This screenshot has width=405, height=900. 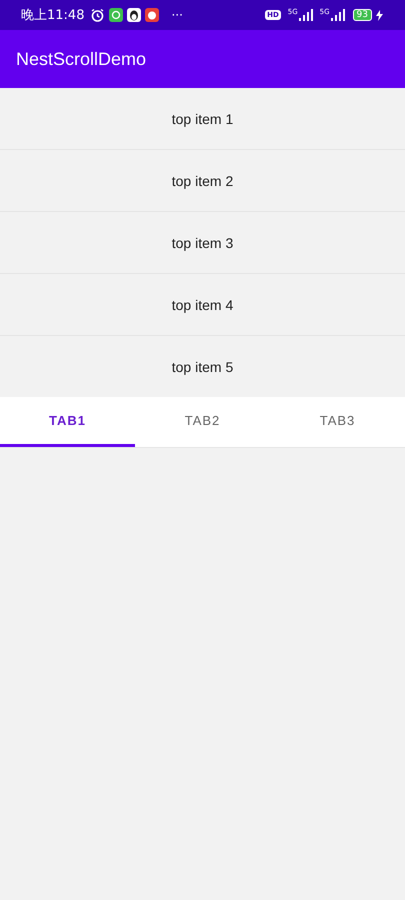 What do you see at coordinates (177, 15) in the screenshot?
I see `more-notifications: ···` at bounding box center [177, 15].